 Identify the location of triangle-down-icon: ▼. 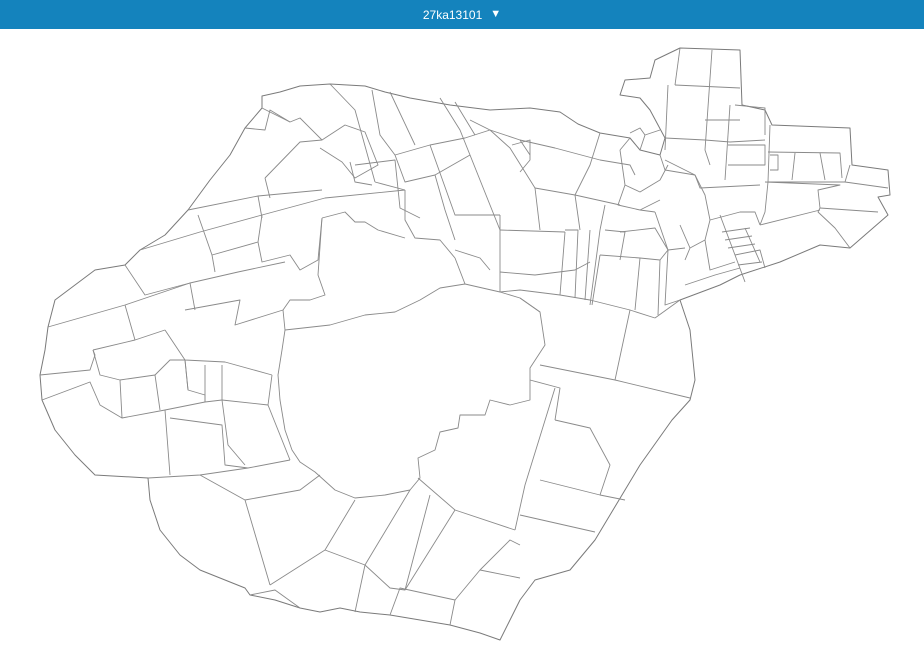
(496, 14).